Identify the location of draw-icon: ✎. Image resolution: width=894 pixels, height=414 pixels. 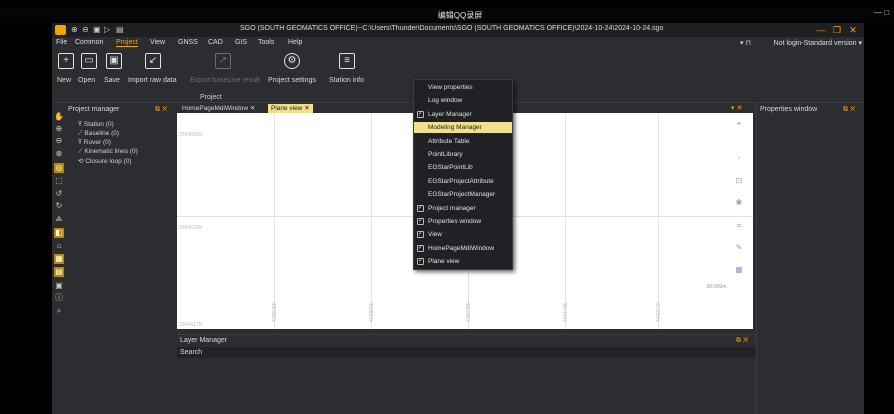
(739, 248).